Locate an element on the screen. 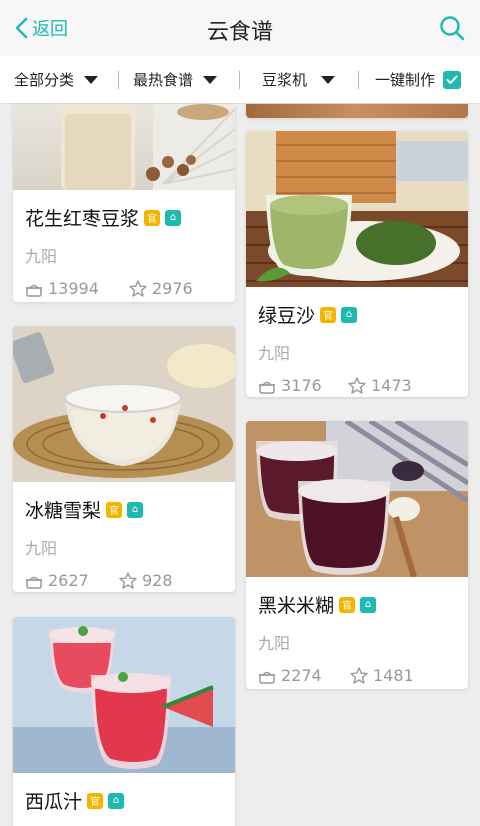 The width and height of the screenshot is (480, 826). favorites-stat: 928 is located at coordinates (146, 580).